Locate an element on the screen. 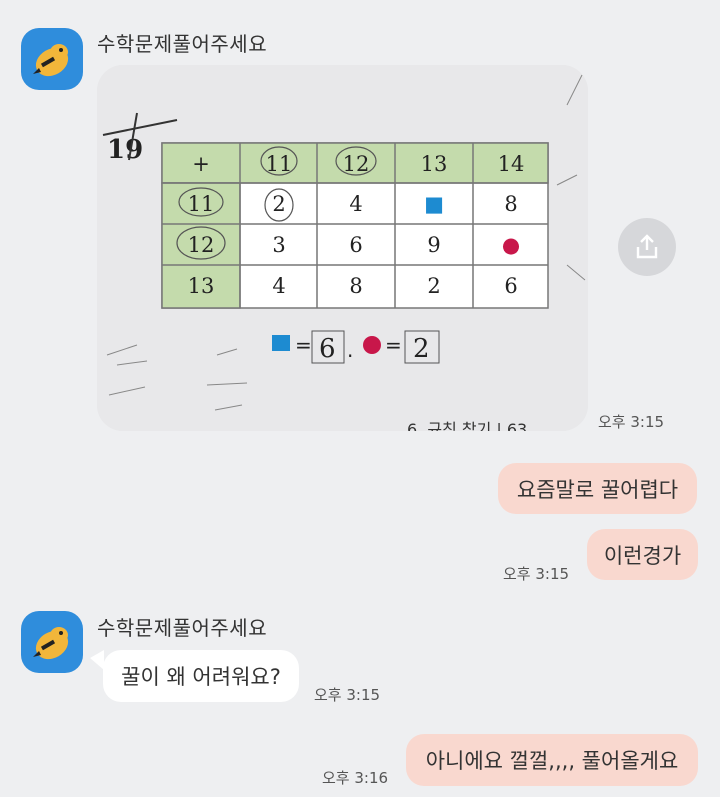 The image size is (720, 797). my-message-bubble: 아니에요 껄껄,,,, 풀어올게요 is located at coordinates (552, 760).